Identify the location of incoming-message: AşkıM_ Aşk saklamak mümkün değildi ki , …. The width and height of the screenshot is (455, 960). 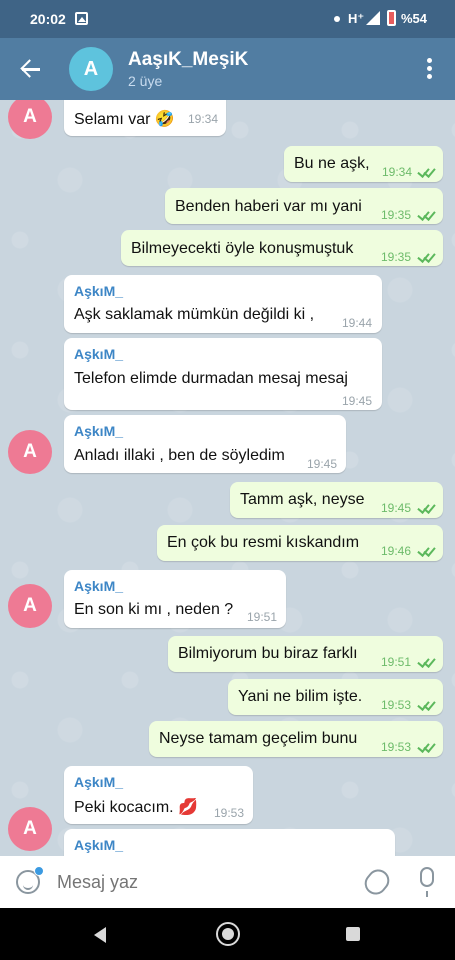
(223, 304).